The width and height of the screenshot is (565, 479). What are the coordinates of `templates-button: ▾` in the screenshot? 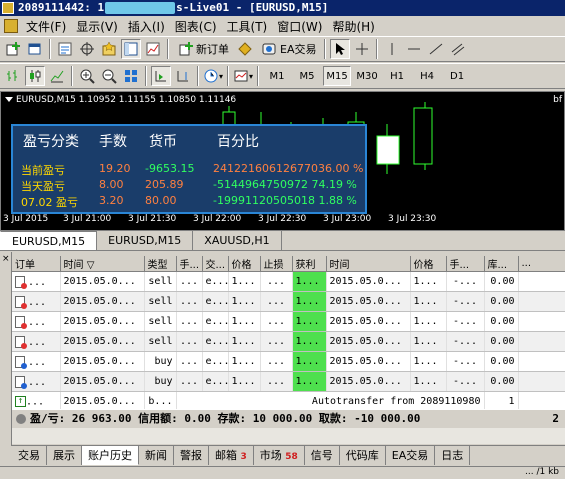 It's located at (243, 76).